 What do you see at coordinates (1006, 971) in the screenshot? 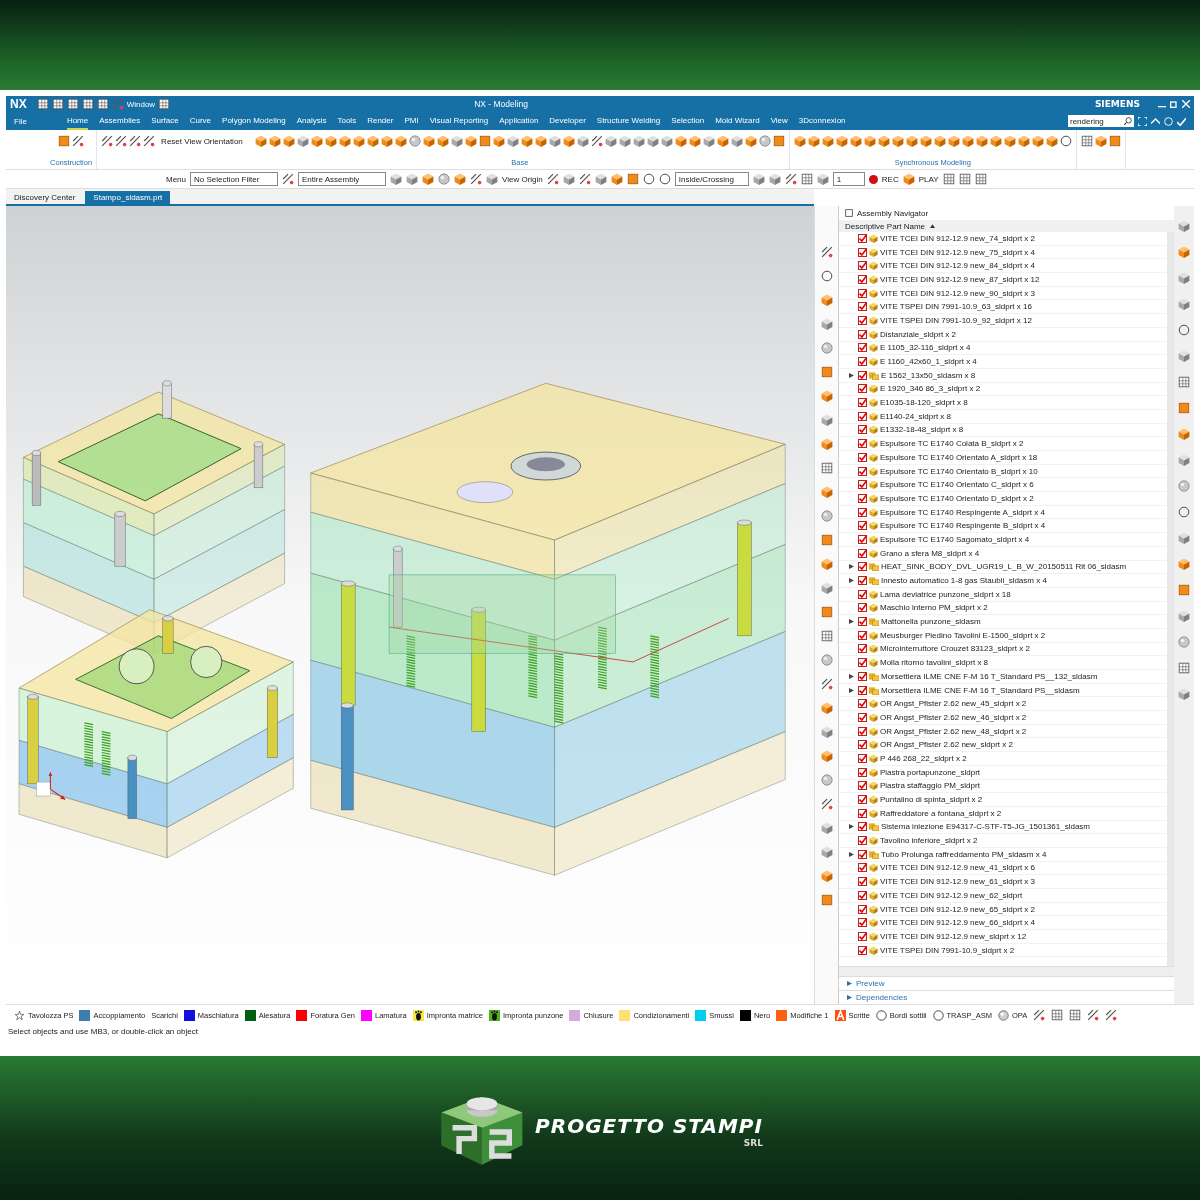
I see `scrollbar` at bounding box center [1006, 971].